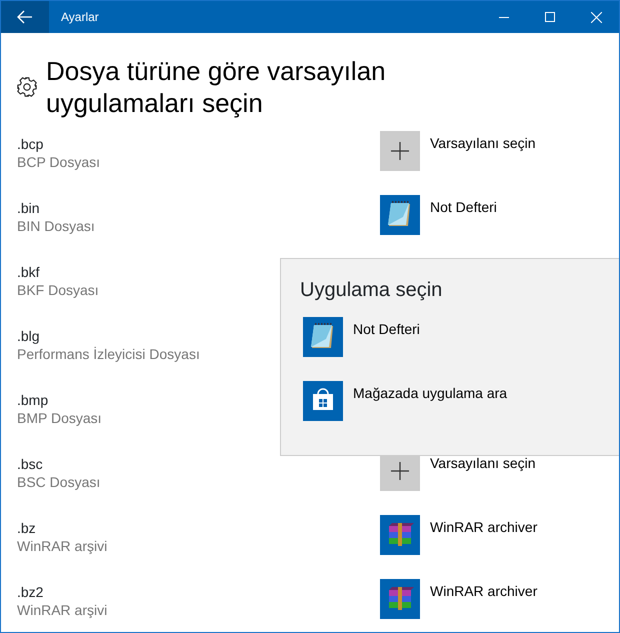 The image size is (620, 633). What do you see at coordinates (30, 144) in the screenshot?
I see `file-extension: .bcp` at bounding box center [30, 144].